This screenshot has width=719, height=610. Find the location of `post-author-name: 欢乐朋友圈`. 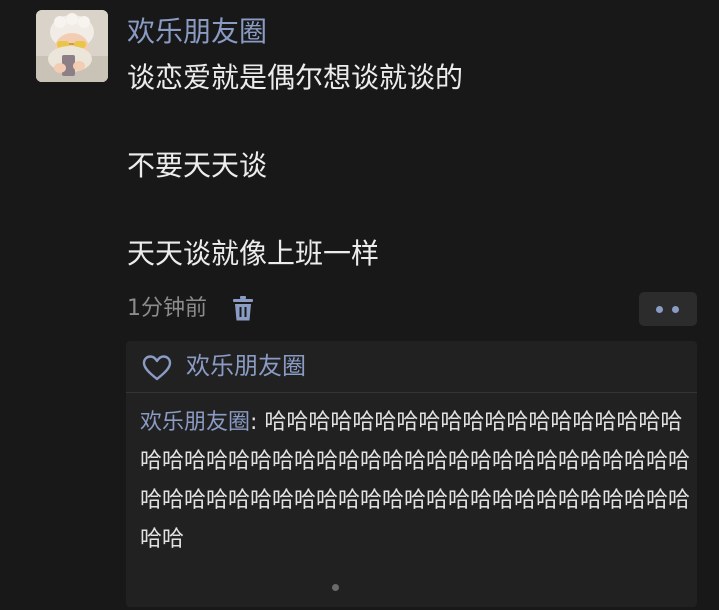

post-author-name: 欢乐朋友圈 is located at coordinates (197, 32).